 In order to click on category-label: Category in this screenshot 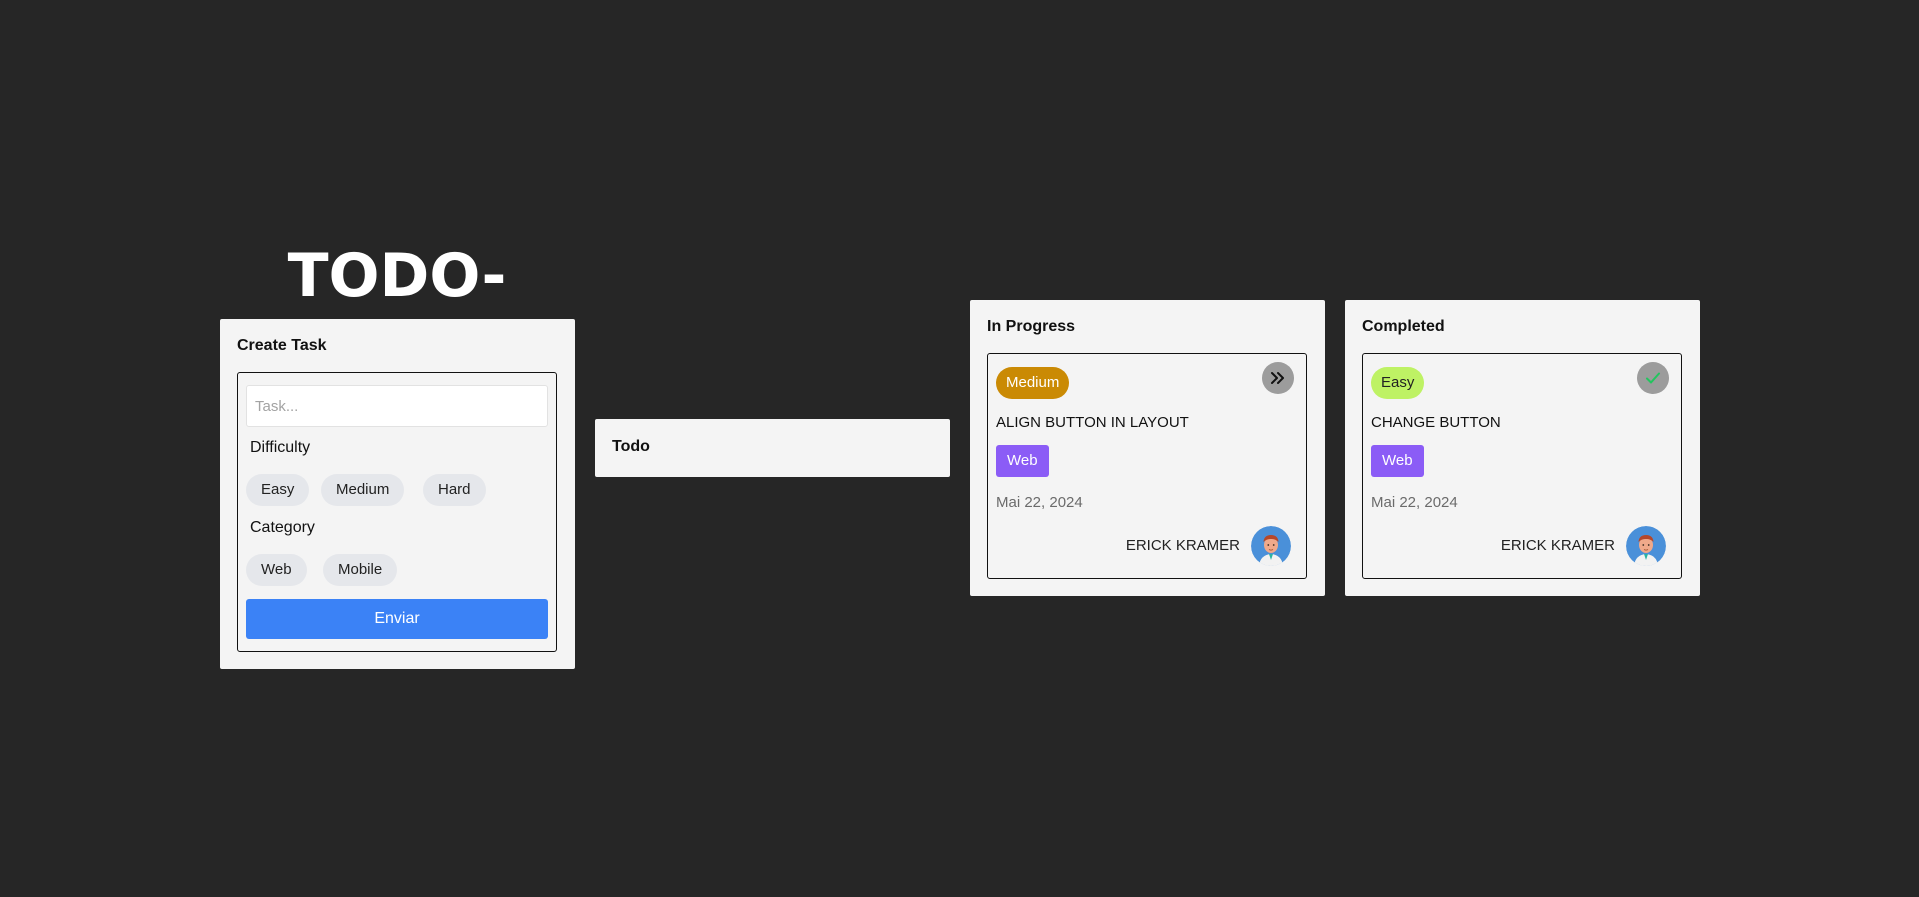, I will do `click(282, 527)`.